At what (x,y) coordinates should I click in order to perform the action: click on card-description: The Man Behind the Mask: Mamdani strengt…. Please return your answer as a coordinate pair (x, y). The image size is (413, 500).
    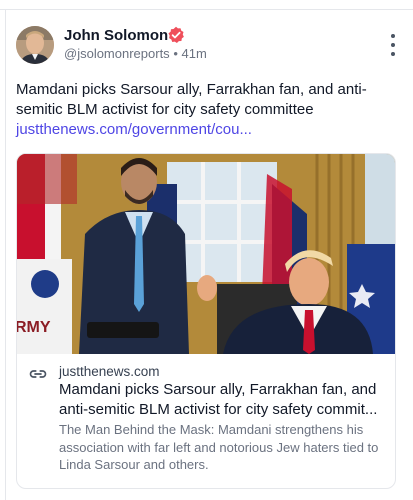
    Looking at the image, I should click on (219, 447).